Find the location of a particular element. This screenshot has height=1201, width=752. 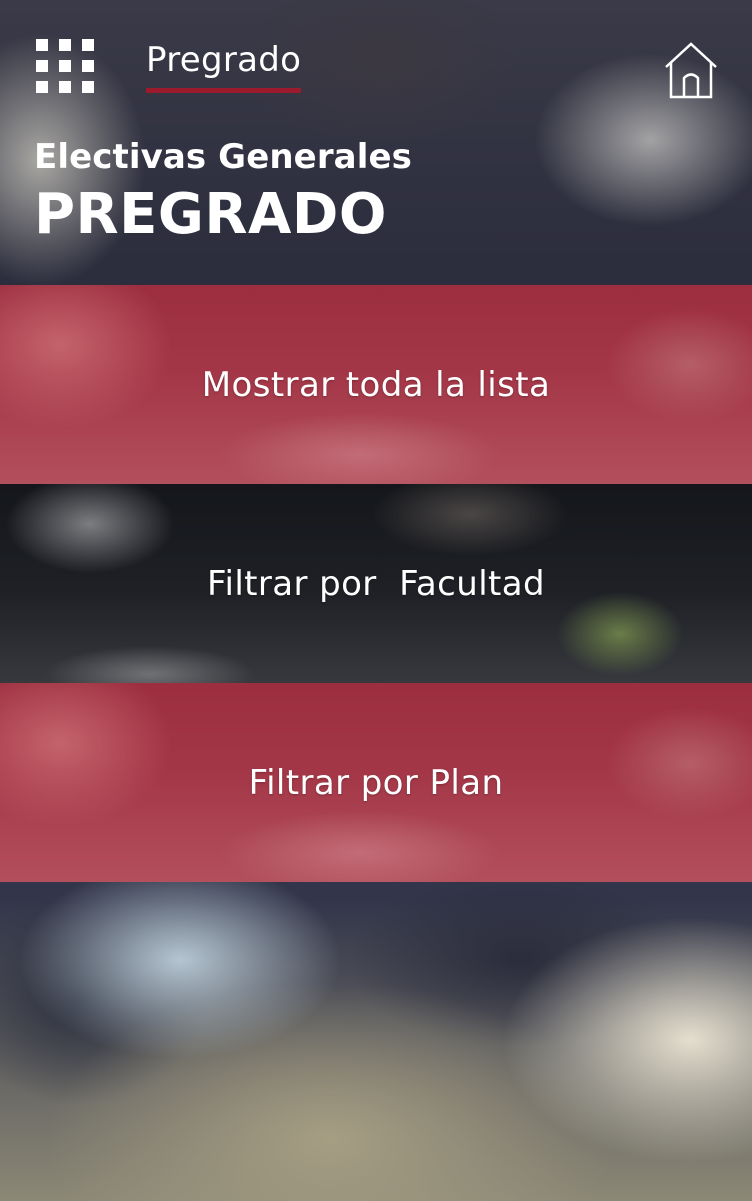

tab-label: Pregrado is located at coordinates (224, 60).